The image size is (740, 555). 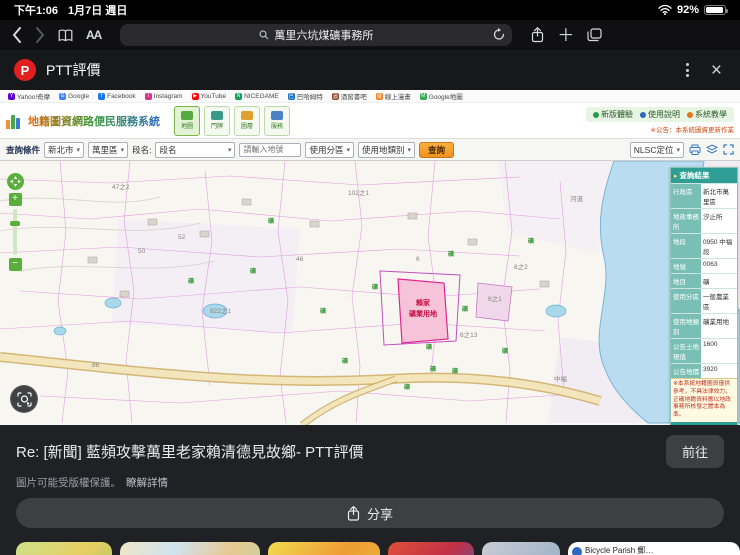 I want to click on site-tab-4: 服務, so click(x=277, y=120).